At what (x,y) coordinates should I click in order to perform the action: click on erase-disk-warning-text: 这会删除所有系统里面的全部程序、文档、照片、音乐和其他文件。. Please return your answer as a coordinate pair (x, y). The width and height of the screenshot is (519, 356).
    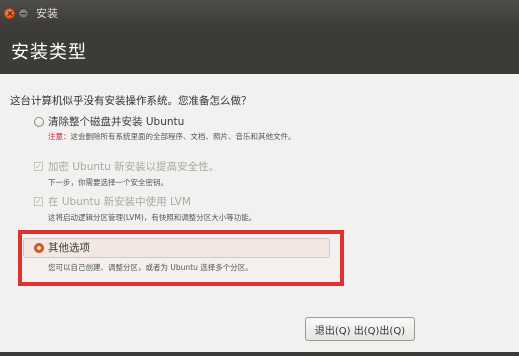
    Looking at the image, I should click on (183, 136).